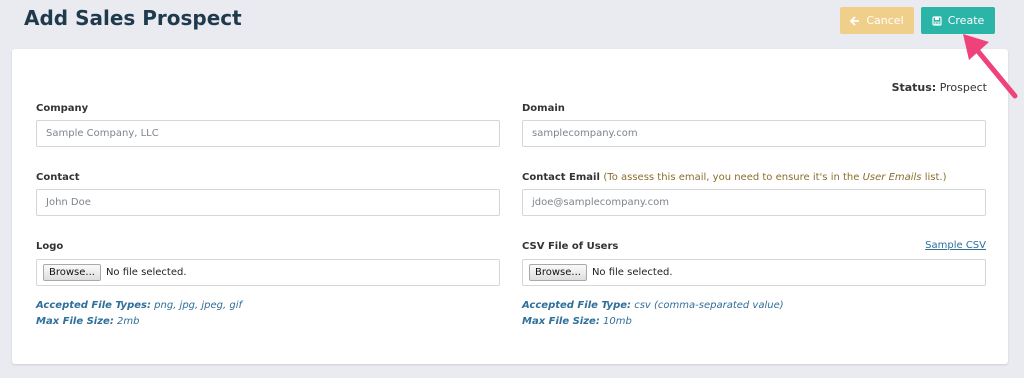 The width and height of the screenshot is (1024, 378). Describe the element at coordinates (754, 133) in the screenshot. I see `domain-input: samplecompany.com` at that location.